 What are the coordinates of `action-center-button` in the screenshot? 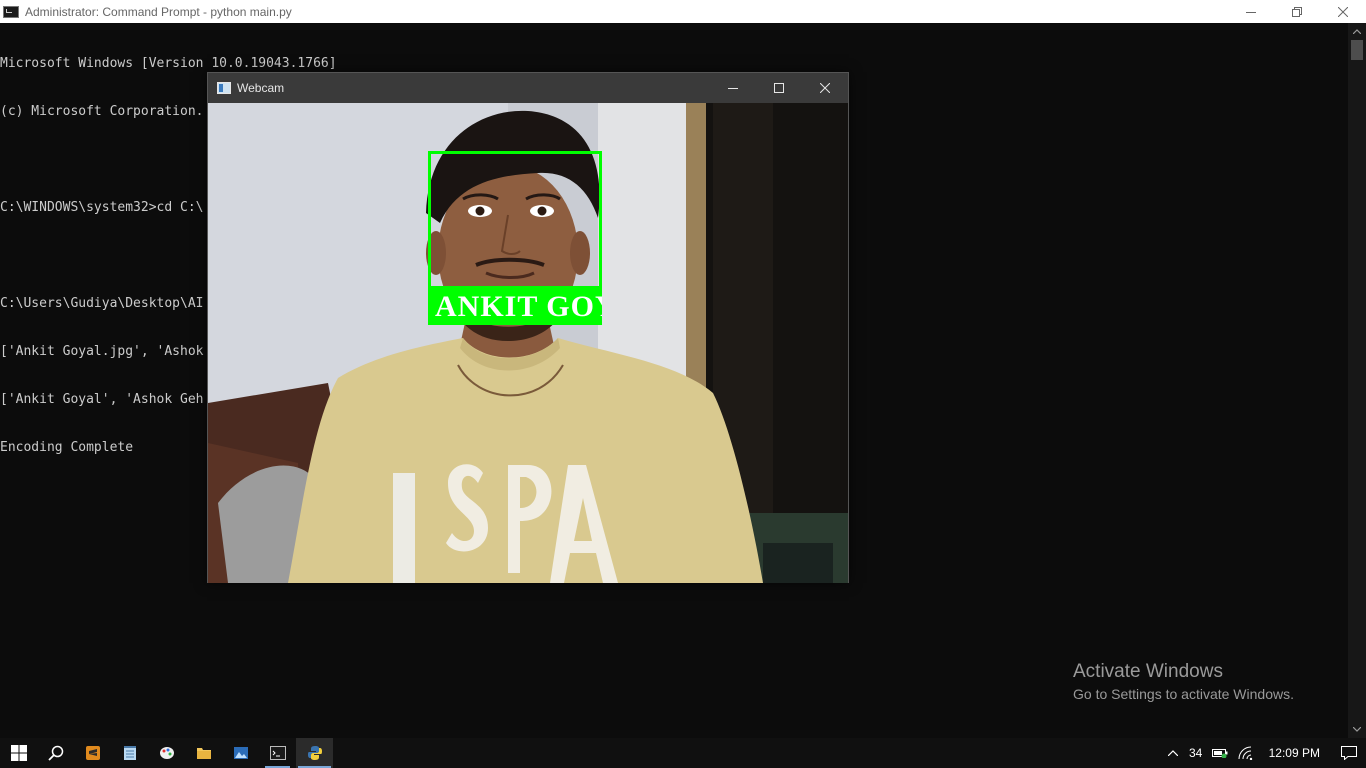 It's located at (1349, 753).